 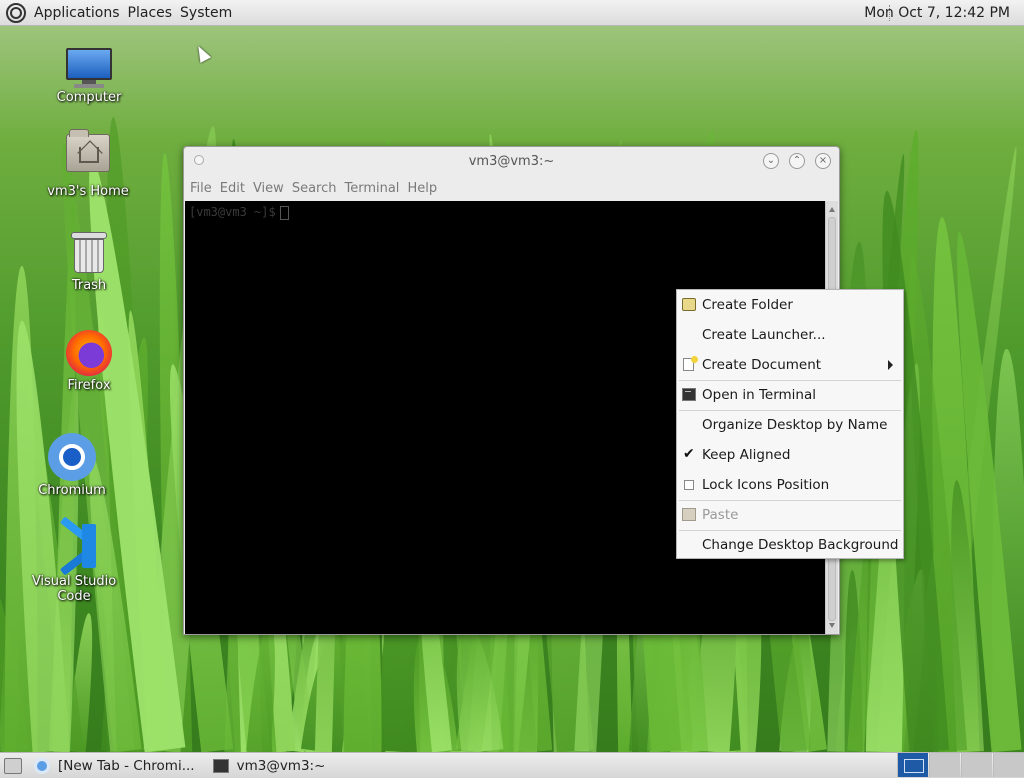 What do you see at coordinates (795, 425) in the screenshot?
I see `menu-item-label: Organize Desktop by Name` at bounding box center [795, 425].